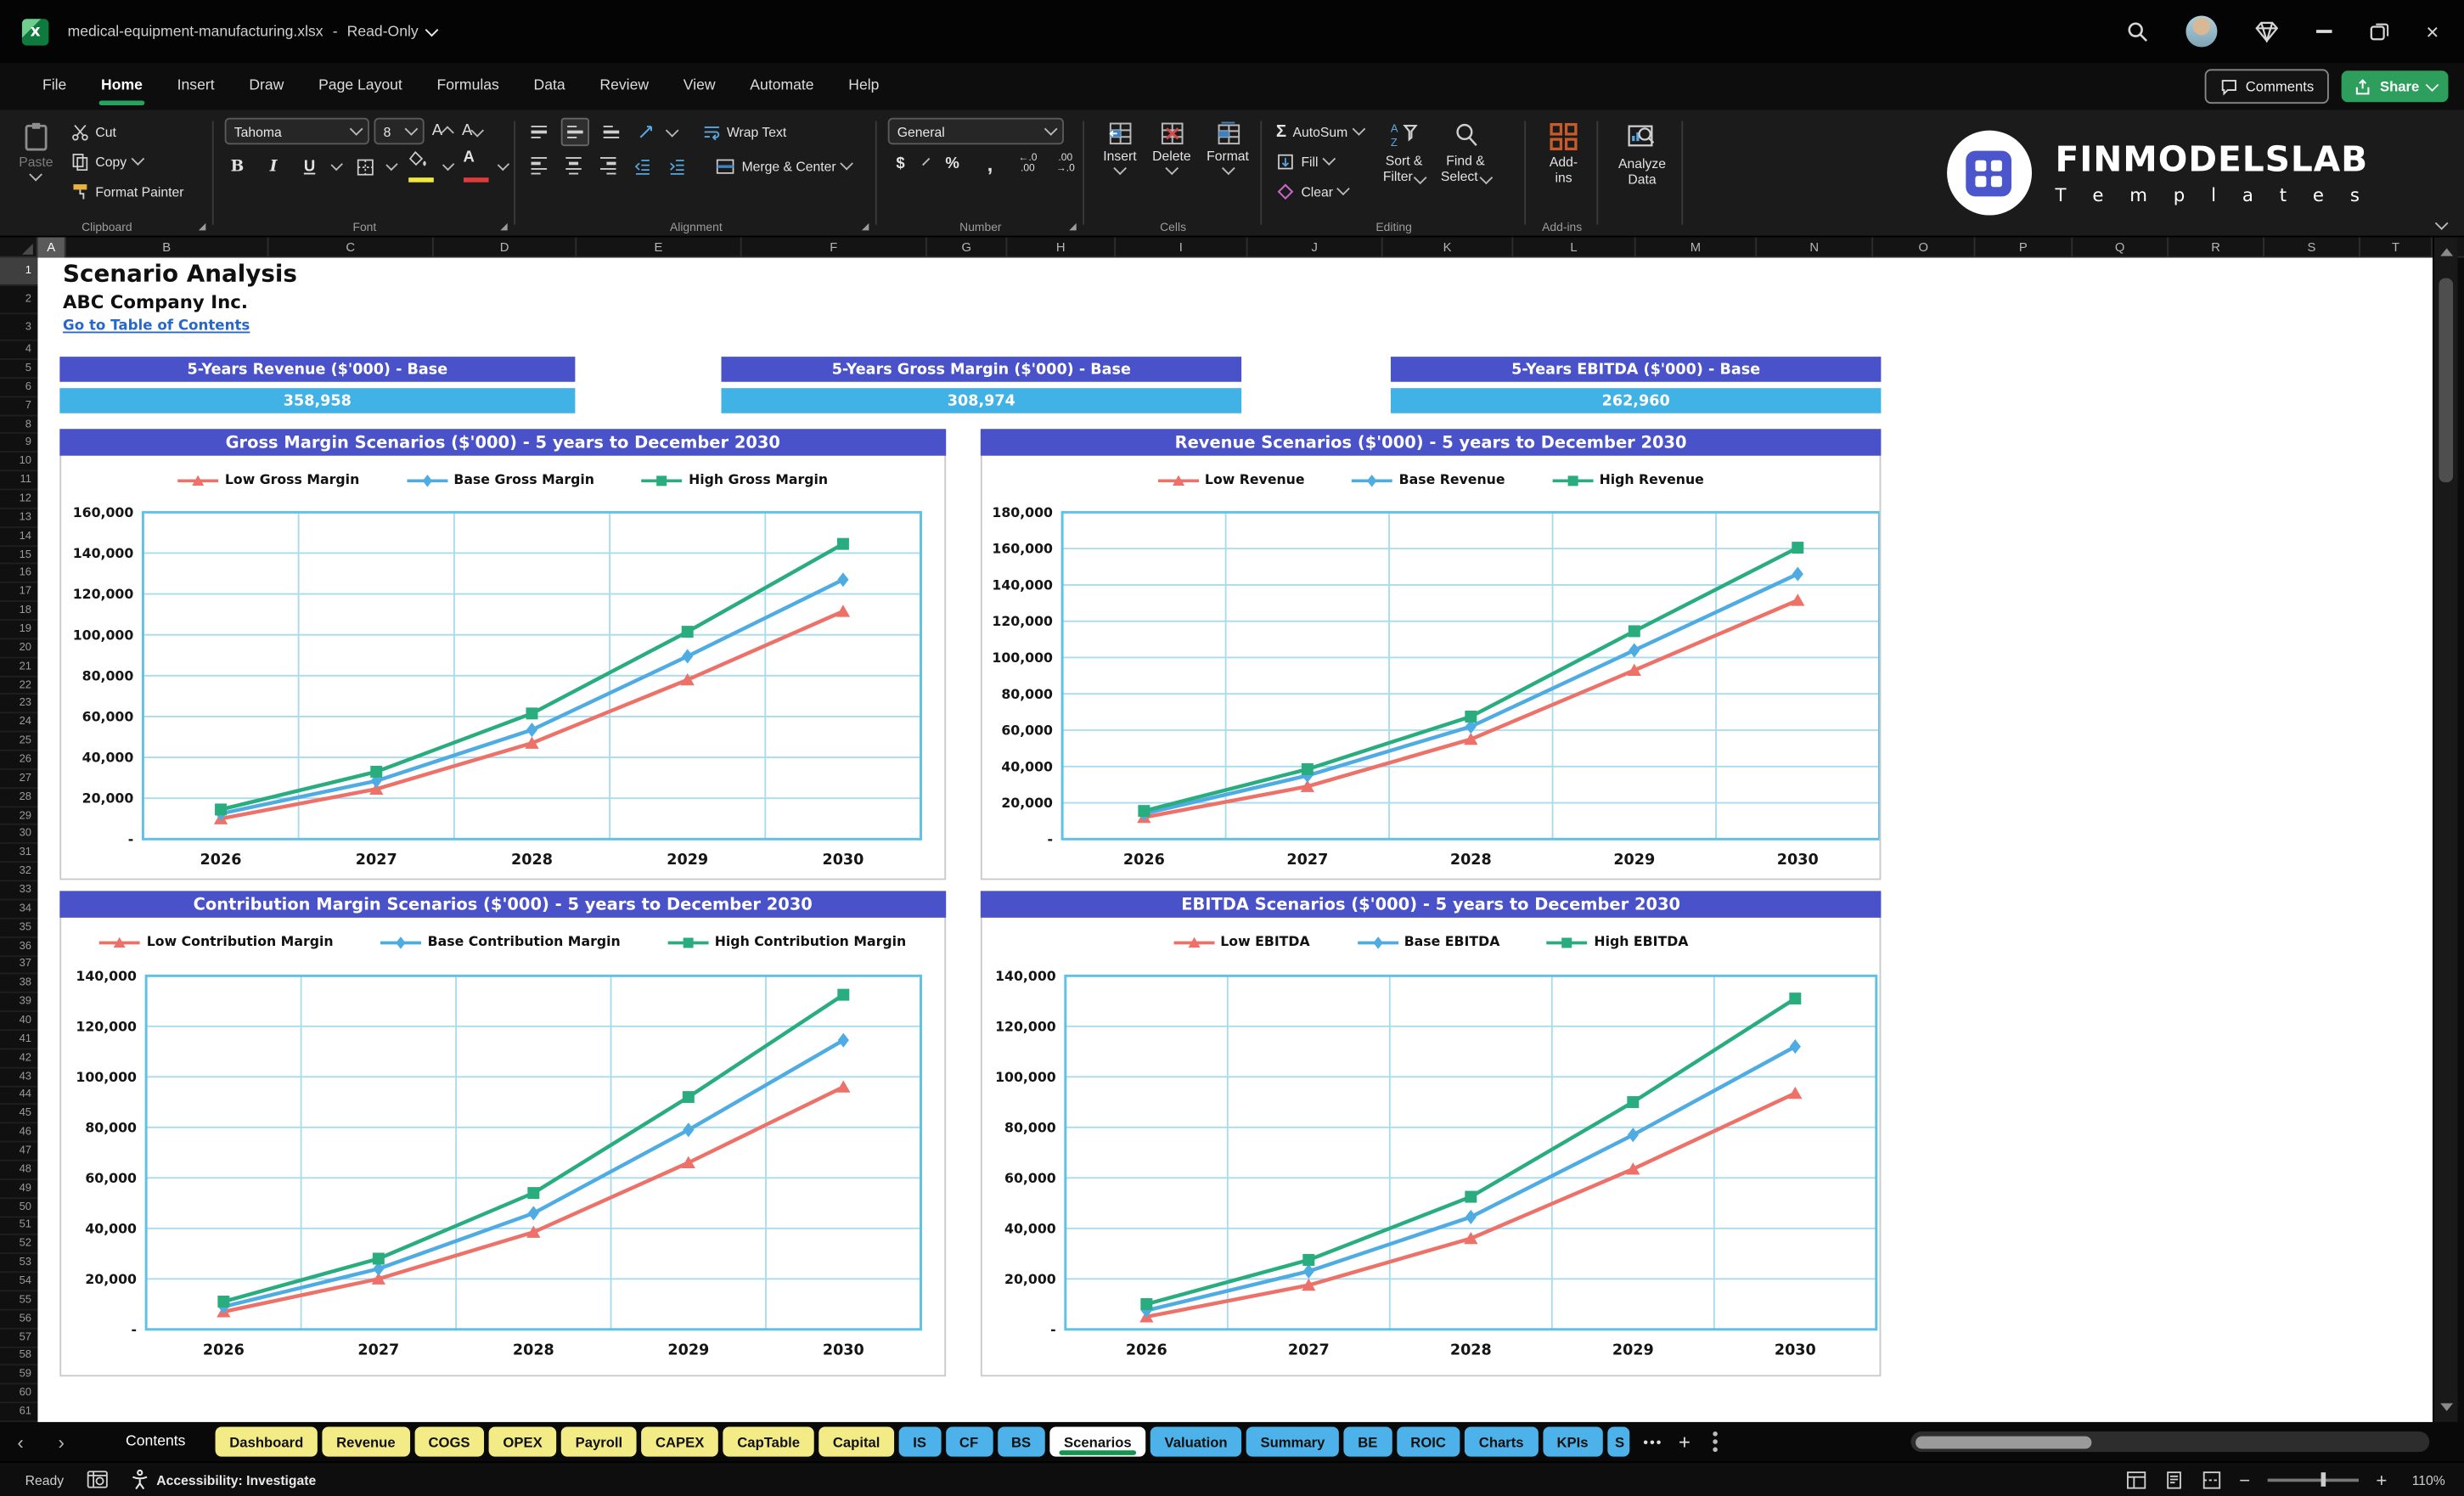  Describe the element at coordinates (441, 131) in the screenshot. I see `increase-font-button: A` at that location.